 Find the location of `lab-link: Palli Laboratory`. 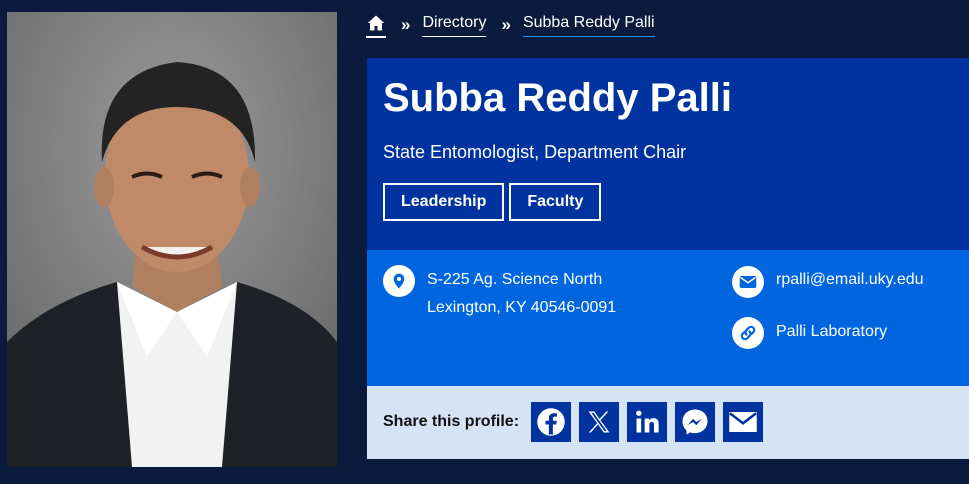

lab-link: Palli Laboratory is located at coordinates (831, 332).